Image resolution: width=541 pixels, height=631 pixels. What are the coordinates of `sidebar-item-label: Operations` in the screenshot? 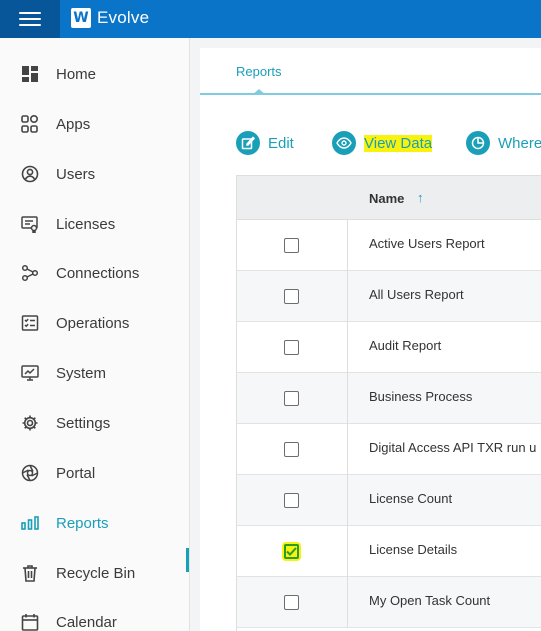 It's located at (93, 323).